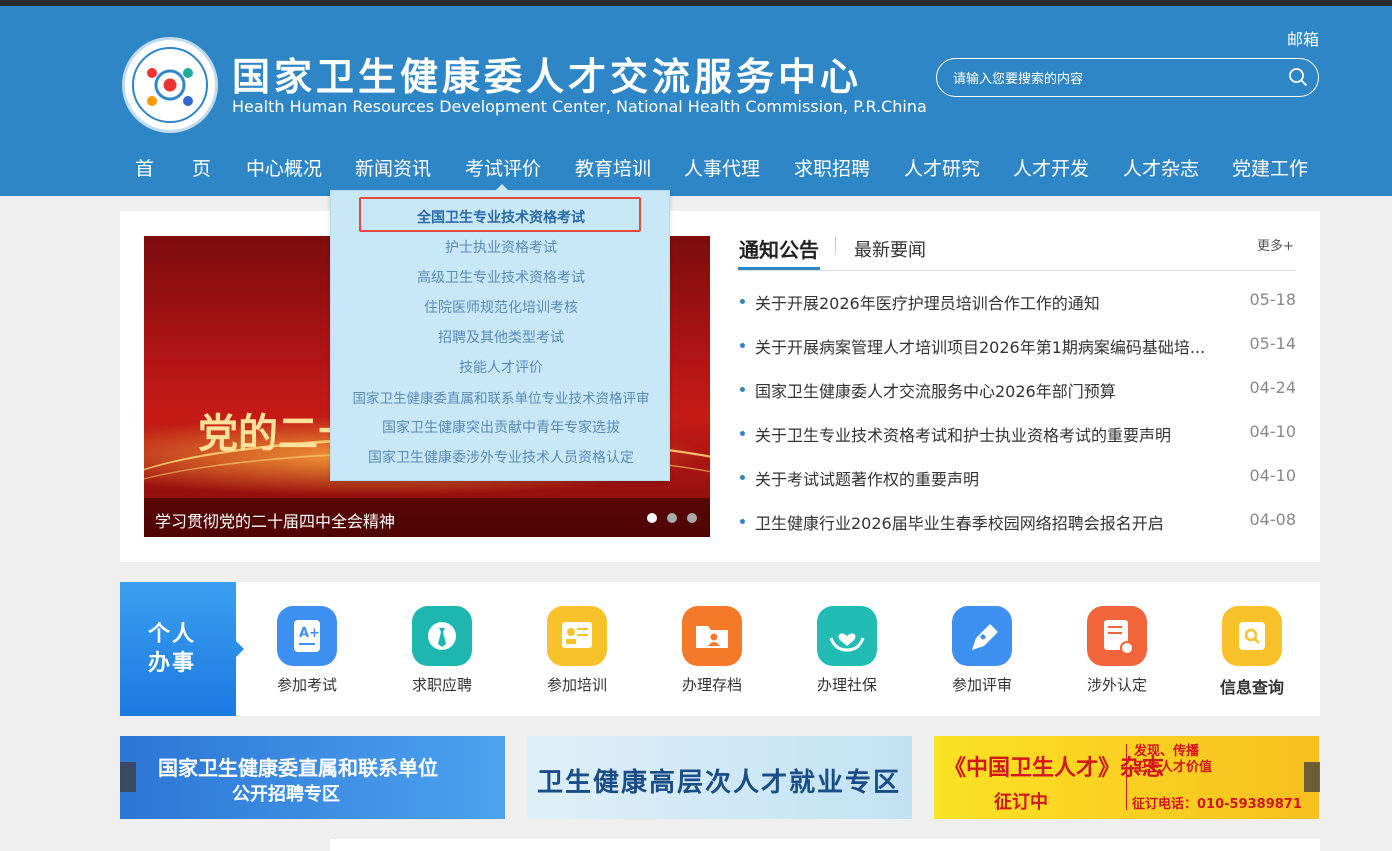  I want to click on nav-home: 首 页, so click(173, 167).